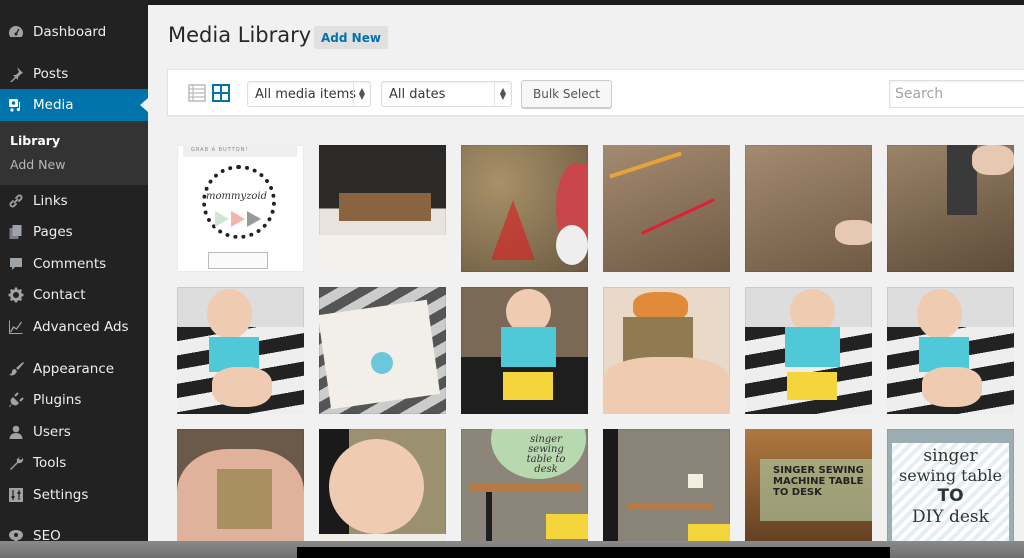 The image size is (1024, 558). Describe the element at coordinates (74, 530) in the screenshot. I see `sidebar-item-seo: SEO` at that location.